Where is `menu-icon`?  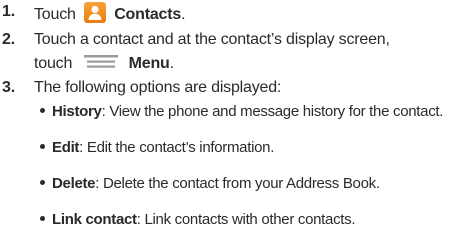 menu-icon is located at coordinates (101, 62).